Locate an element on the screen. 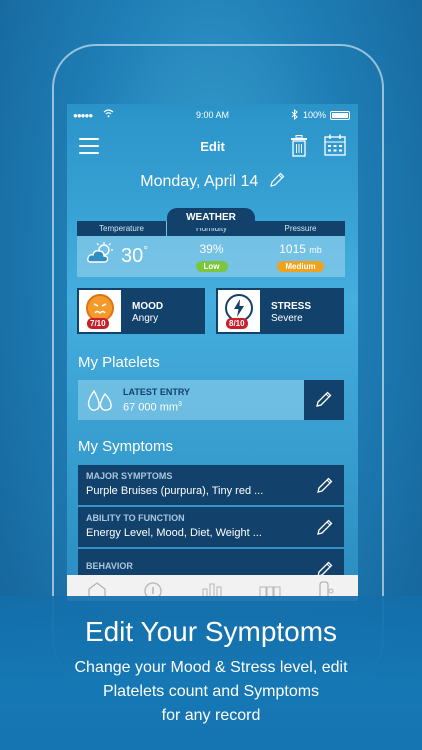  stress-title: STRESS is located at coordinates (291, 306).